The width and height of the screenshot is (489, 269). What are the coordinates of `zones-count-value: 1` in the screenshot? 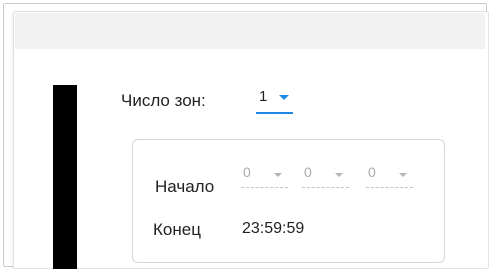 It's located at (263, 96).